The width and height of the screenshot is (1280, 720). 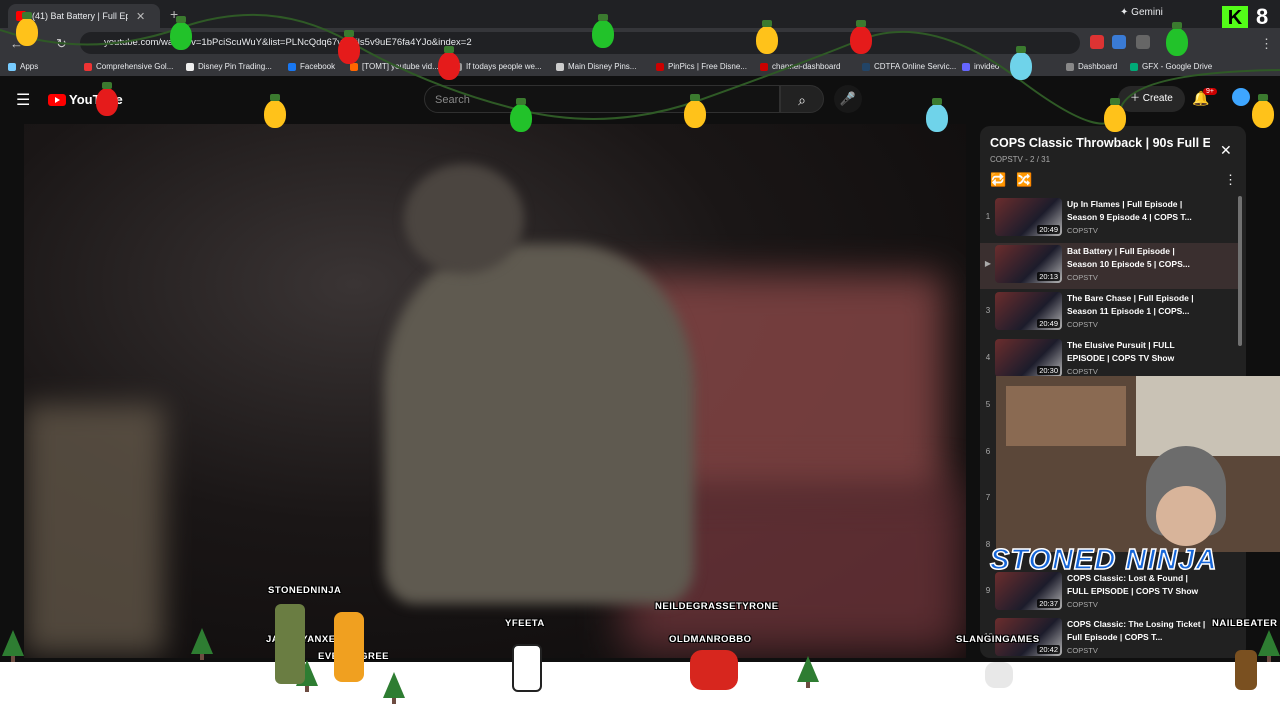 What do you see at coordinates (710, 639) in the screenshot?
I see `chatter-name: OLDMANROBBO` at bounding box center [710, 639].